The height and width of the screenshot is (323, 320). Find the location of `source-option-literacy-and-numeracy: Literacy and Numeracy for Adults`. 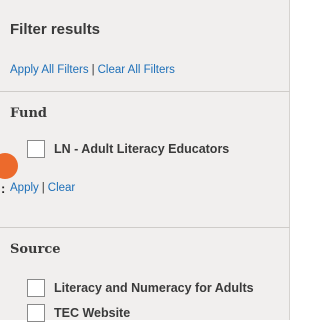

source-option-literacy-and-numeracy: Literacy and Numeracy for Adults is located at coordinates (140, 288).